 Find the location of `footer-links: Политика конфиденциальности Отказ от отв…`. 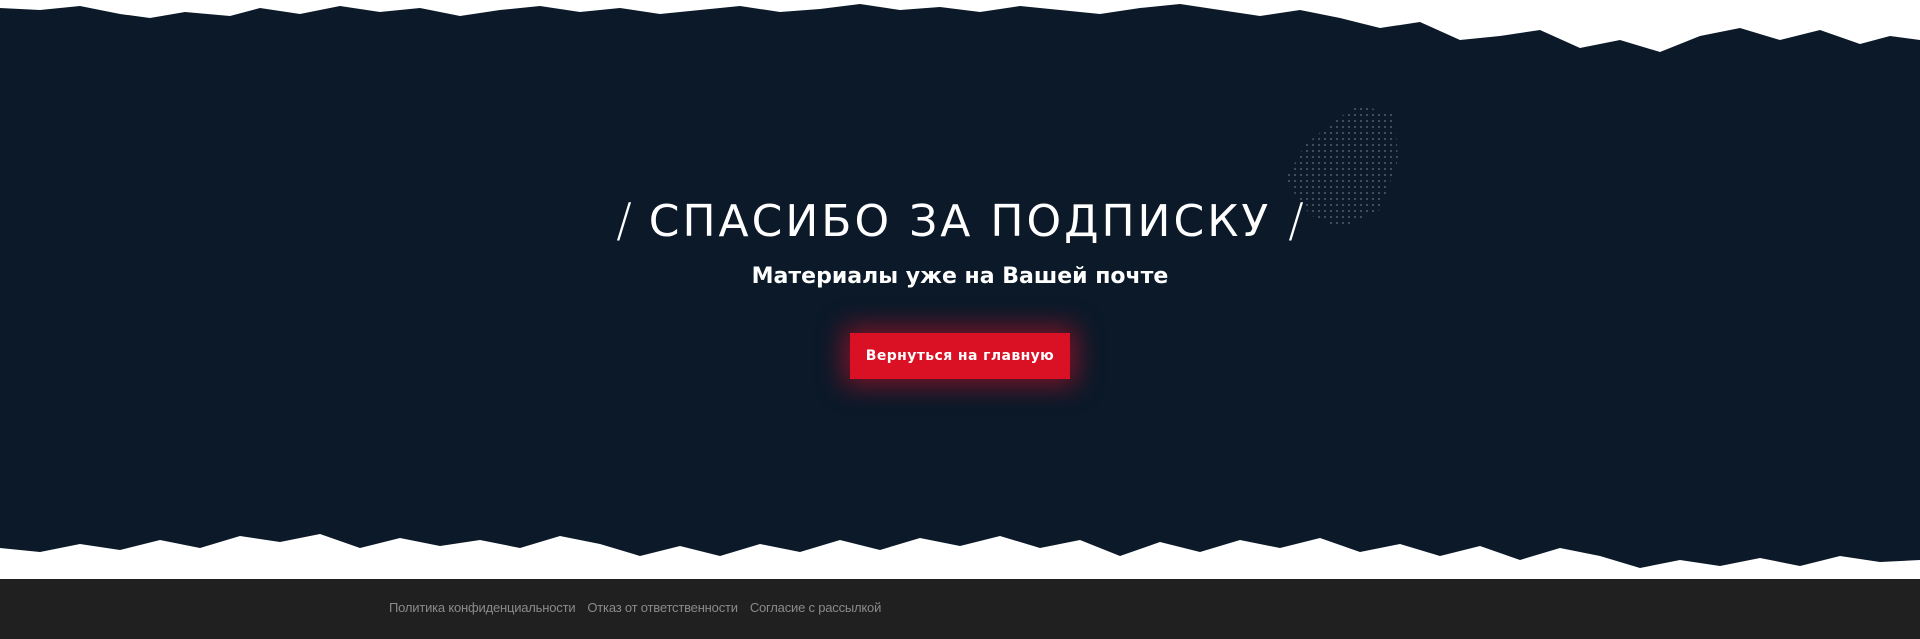

footer-links: Политика конфиденциальности Отказ от отв… is located at coordinates (635, 607).